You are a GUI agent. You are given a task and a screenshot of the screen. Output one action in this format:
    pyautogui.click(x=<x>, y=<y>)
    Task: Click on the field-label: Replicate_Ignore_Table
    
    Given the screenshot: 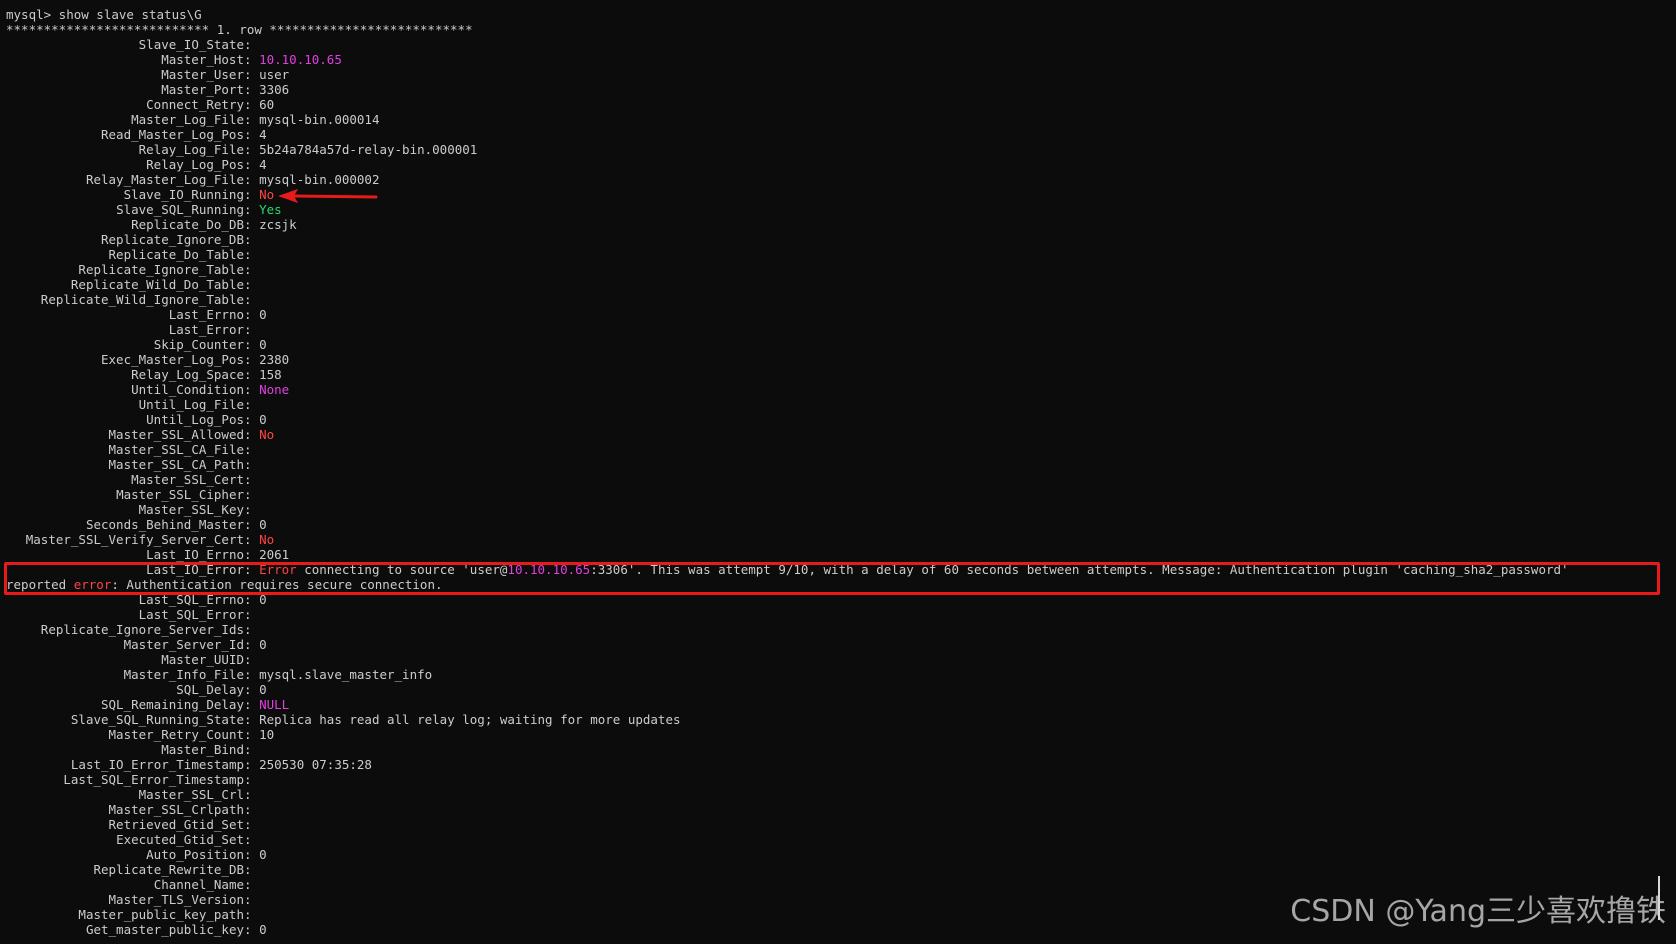 What is the action you would take?
    pyautogui.click(x=161, y=269)
    